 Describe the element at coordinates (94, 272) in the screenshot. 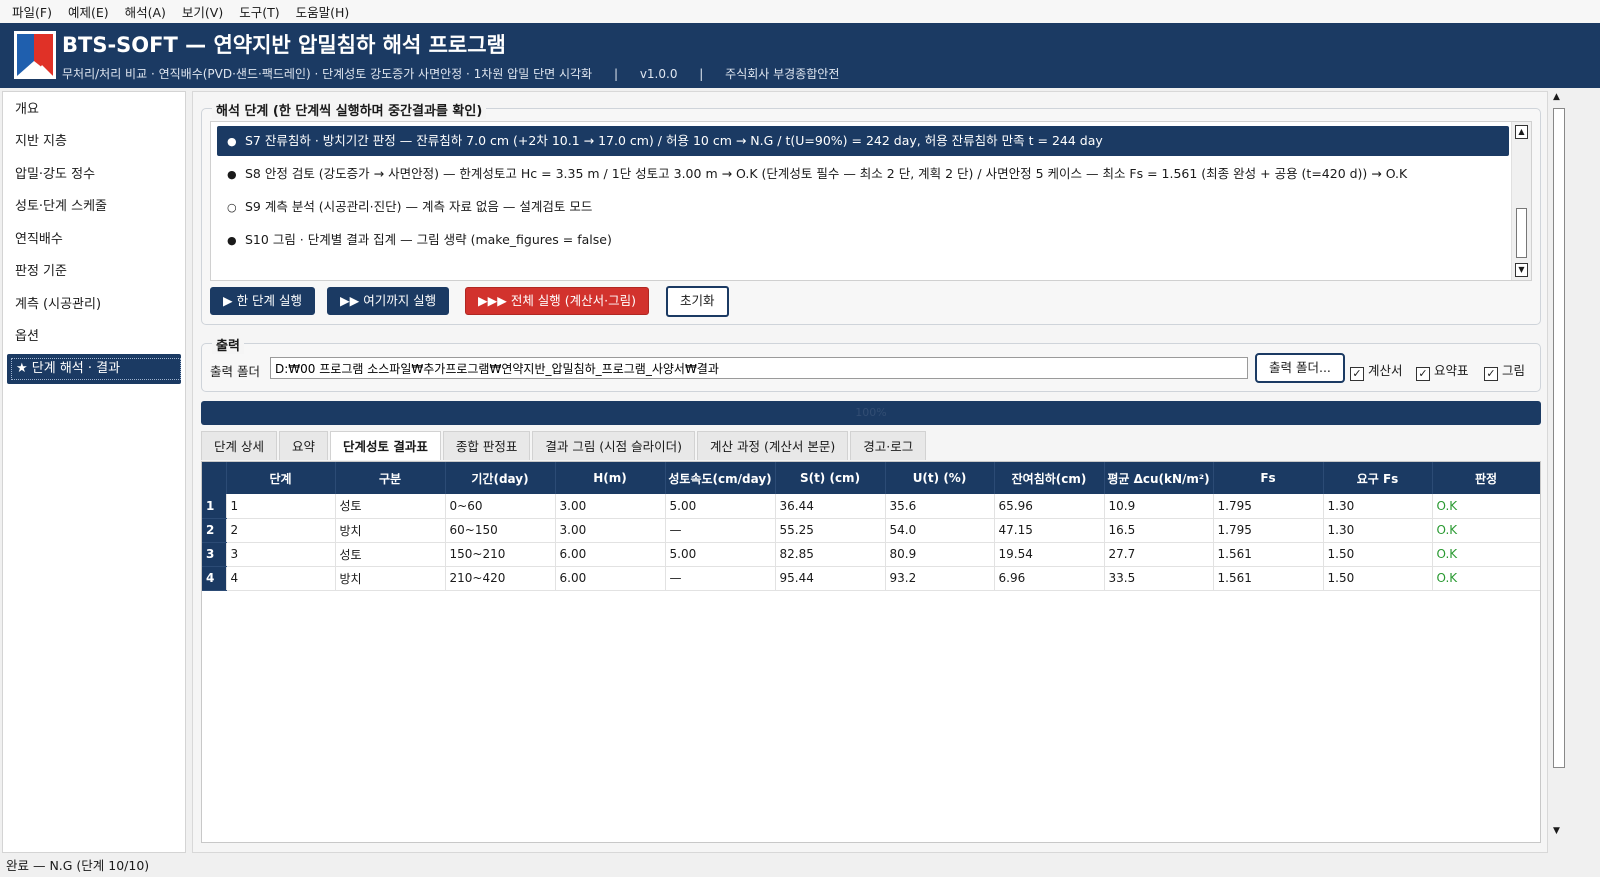

I see `sidebar-item-criteria: 판정 기준` at that location.